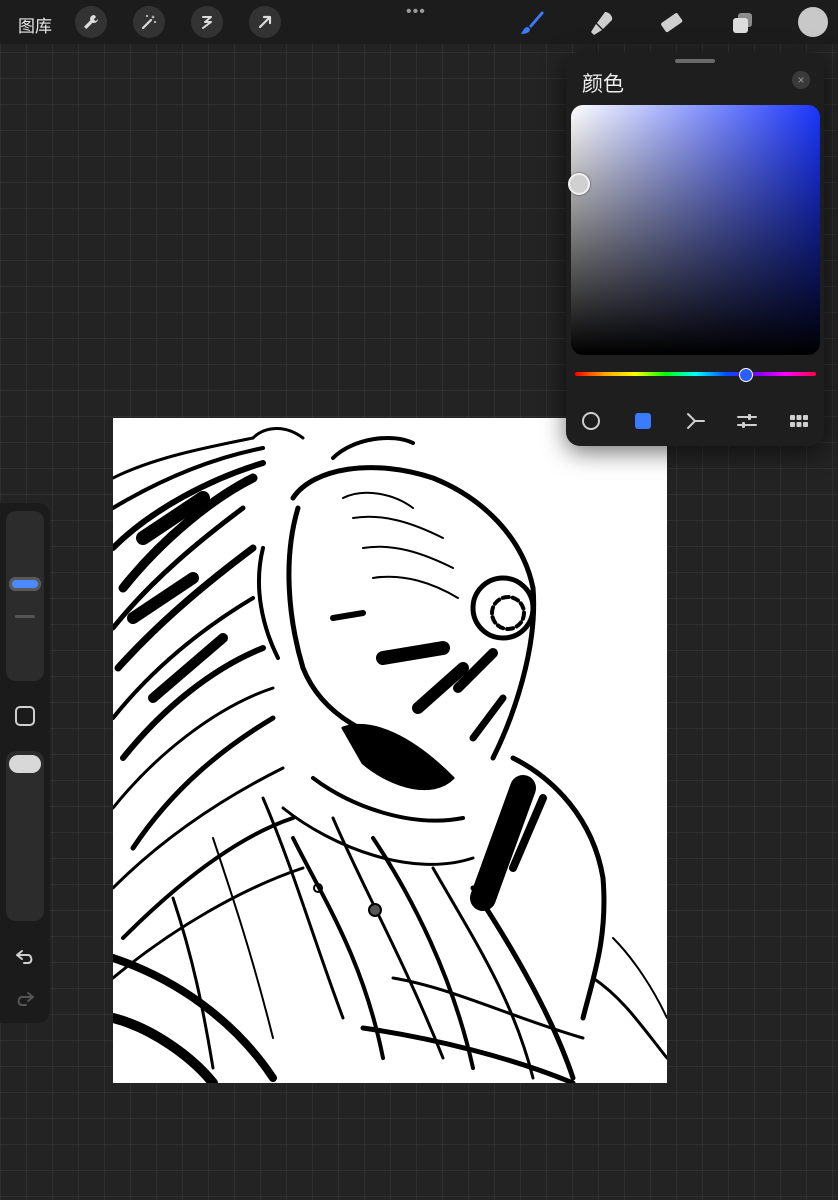 This screenshot has height=1200, width=838. Describe the element at coordinates (671, 23) in the screenshot. I see `eraser-icon` at that location.